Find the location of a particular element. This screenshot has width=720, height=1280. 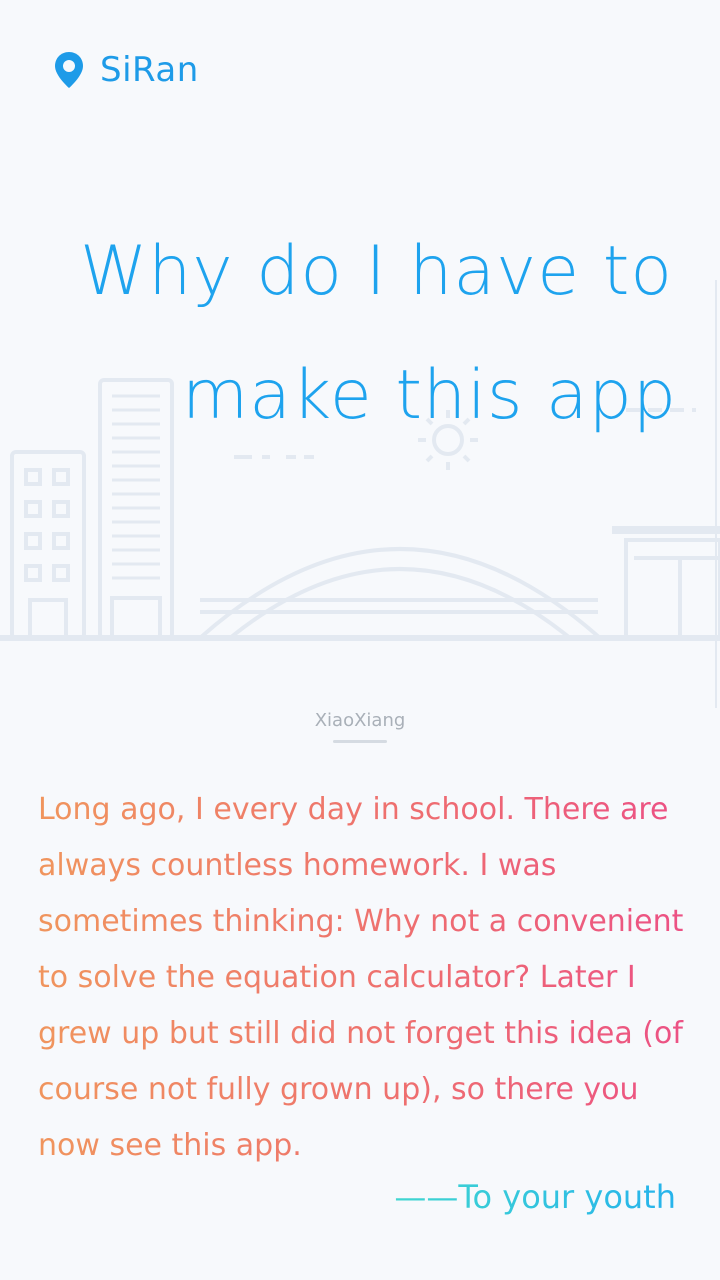

location-name: SiRan is located at coordinates (149, 70).